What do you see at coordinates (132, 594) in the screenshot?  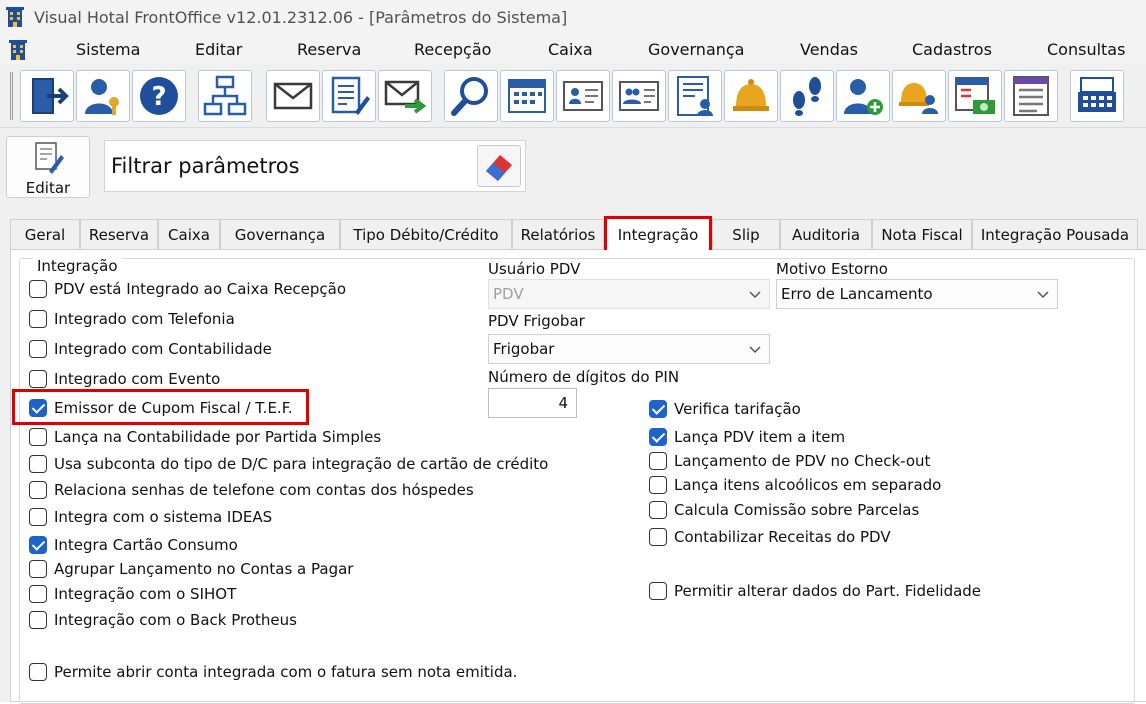 I see `checkbox-integracao-sihot: Integração com o SIHOT` at bounding box center [132, 594].